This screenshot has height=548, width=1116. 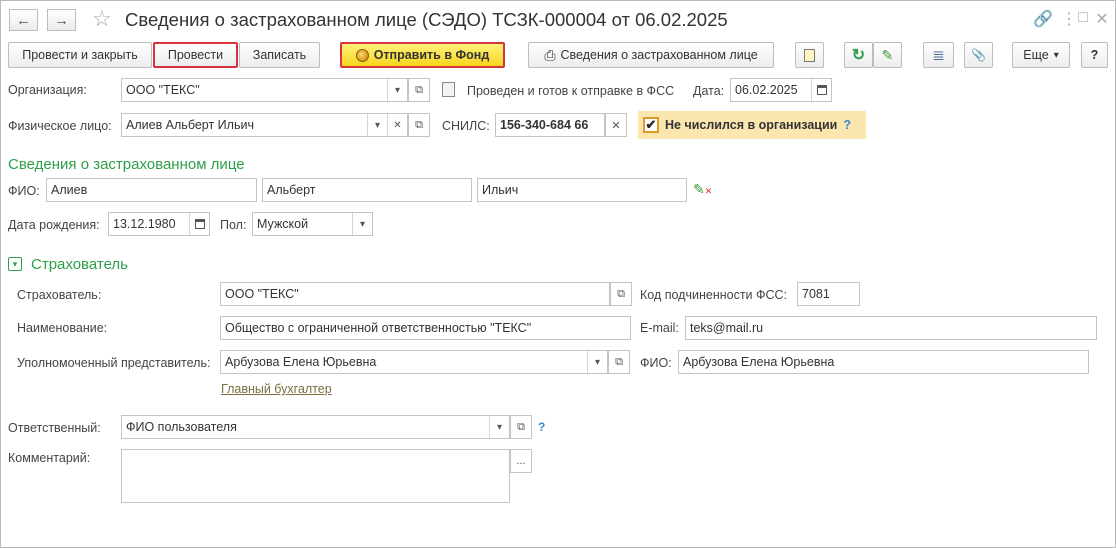 What do you see at coordinates (1083, 18) in the screenshot?
I see `restore-icon: □` at bounding box center [1083, 18].